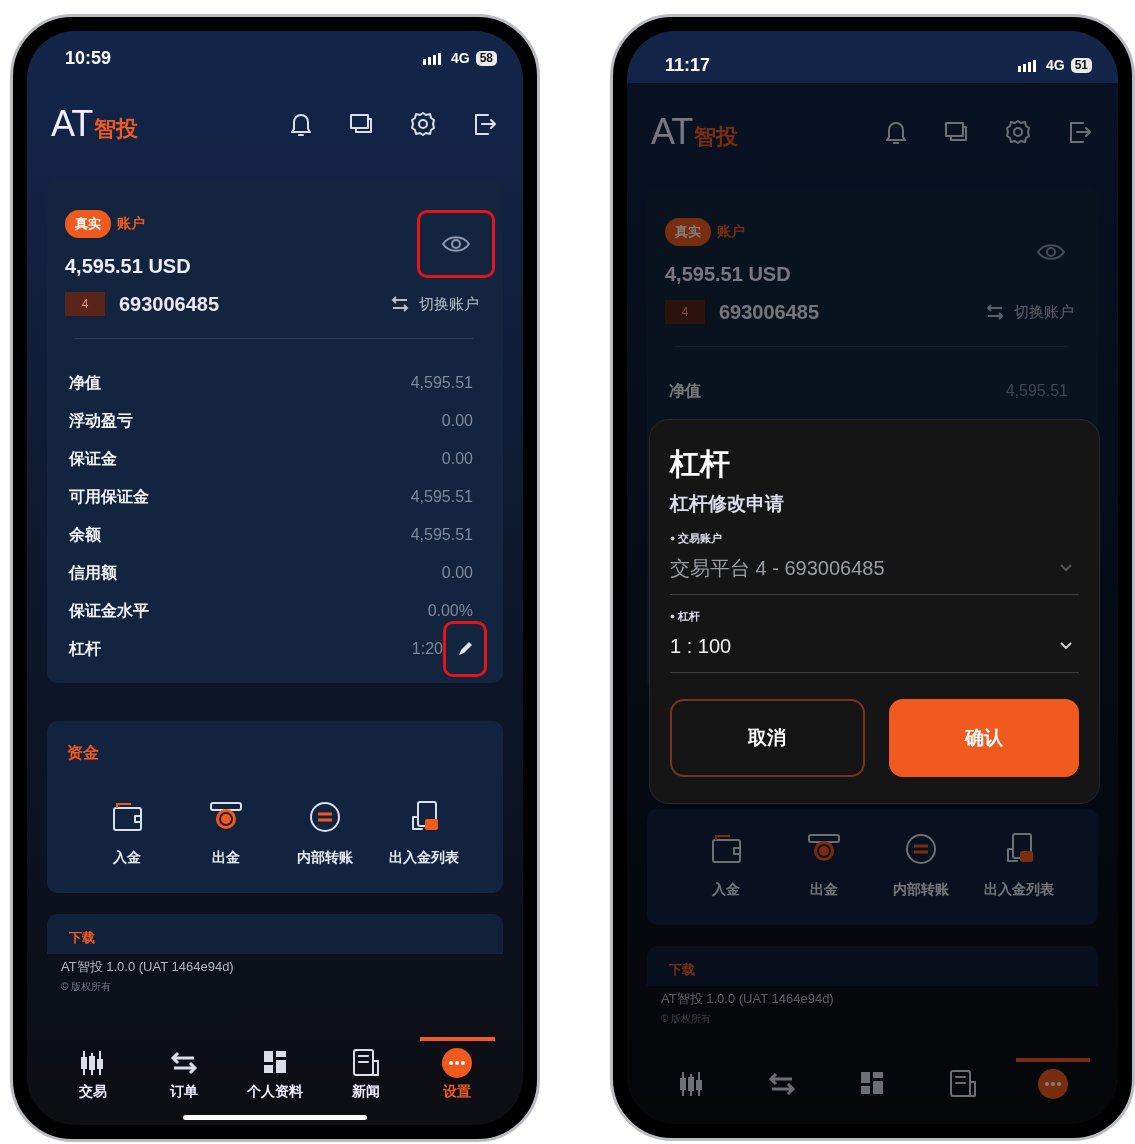 This screenshot has width=1135, height=1144. What do you see at coordinates (83, 753) in the screenshot?
I see `section-title: 资金` at bounding box center [83, 753].